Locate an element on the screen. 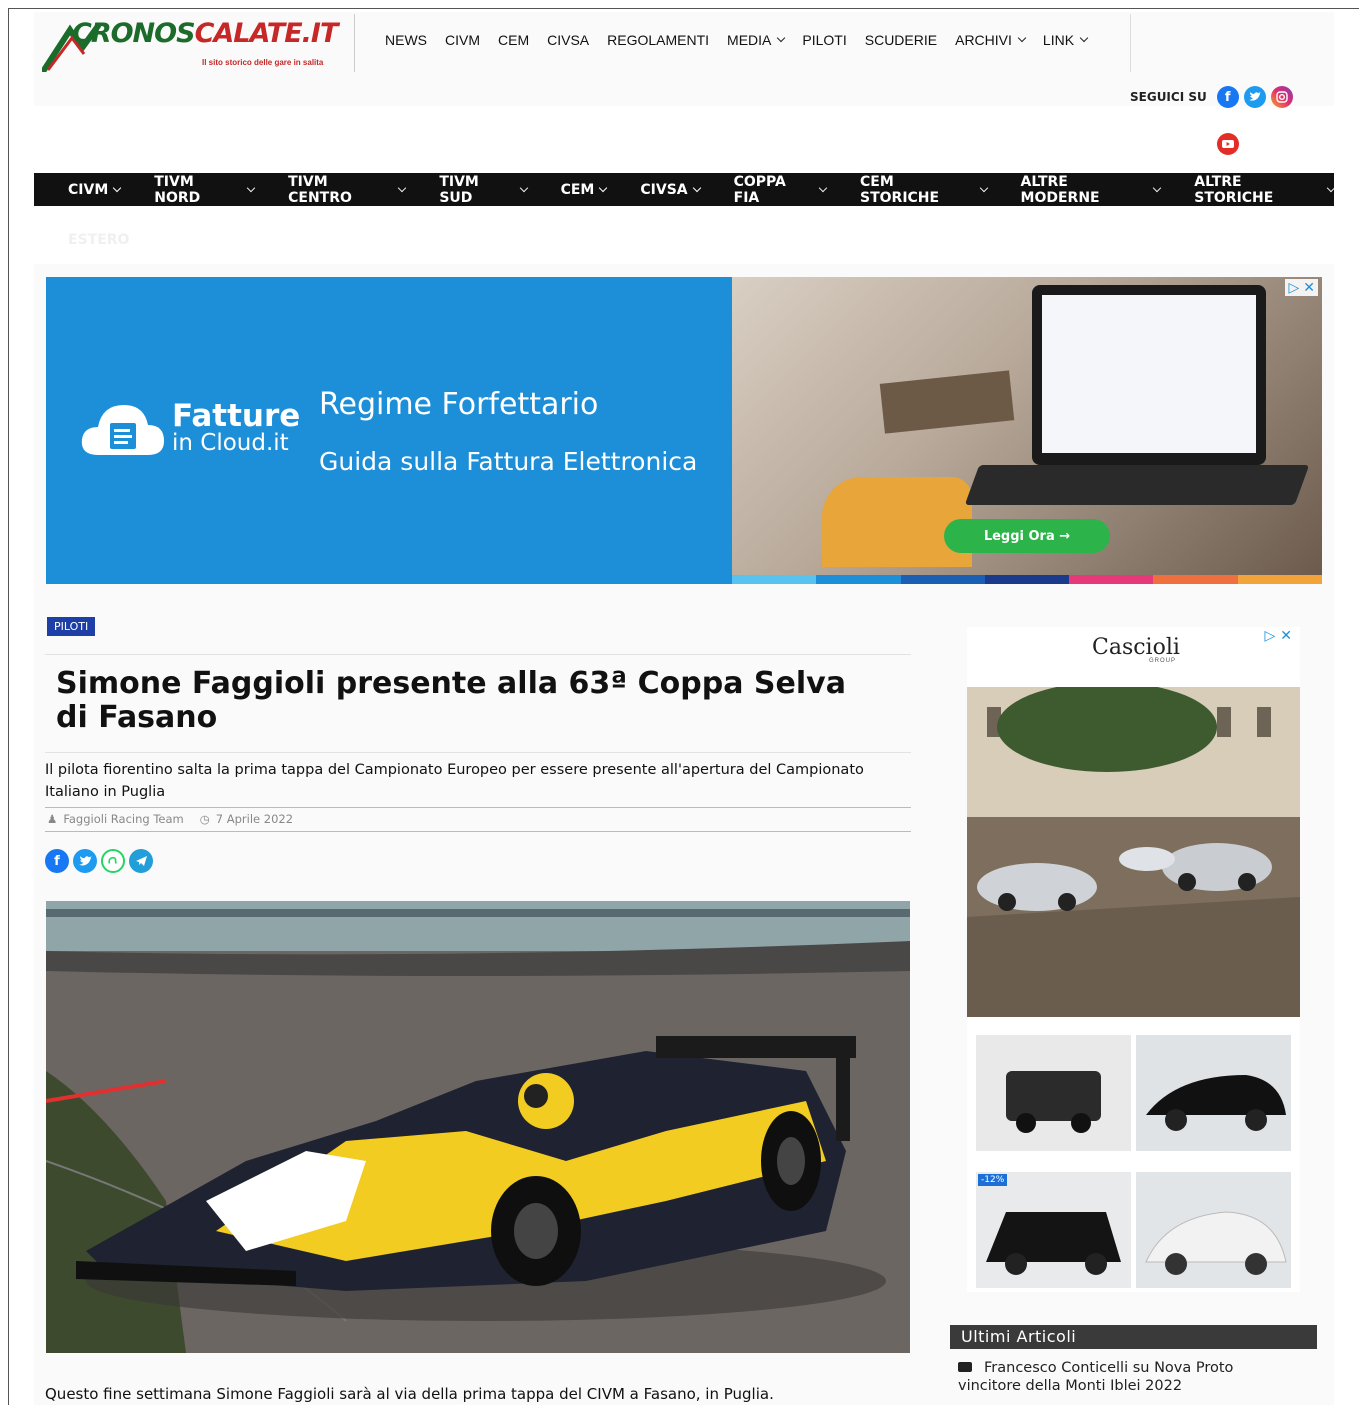 Image resolution: width=1359 pixels, height=1405 pixels. top-nav-scuderie: SCUDERIE is located at coordinates (901, 40).